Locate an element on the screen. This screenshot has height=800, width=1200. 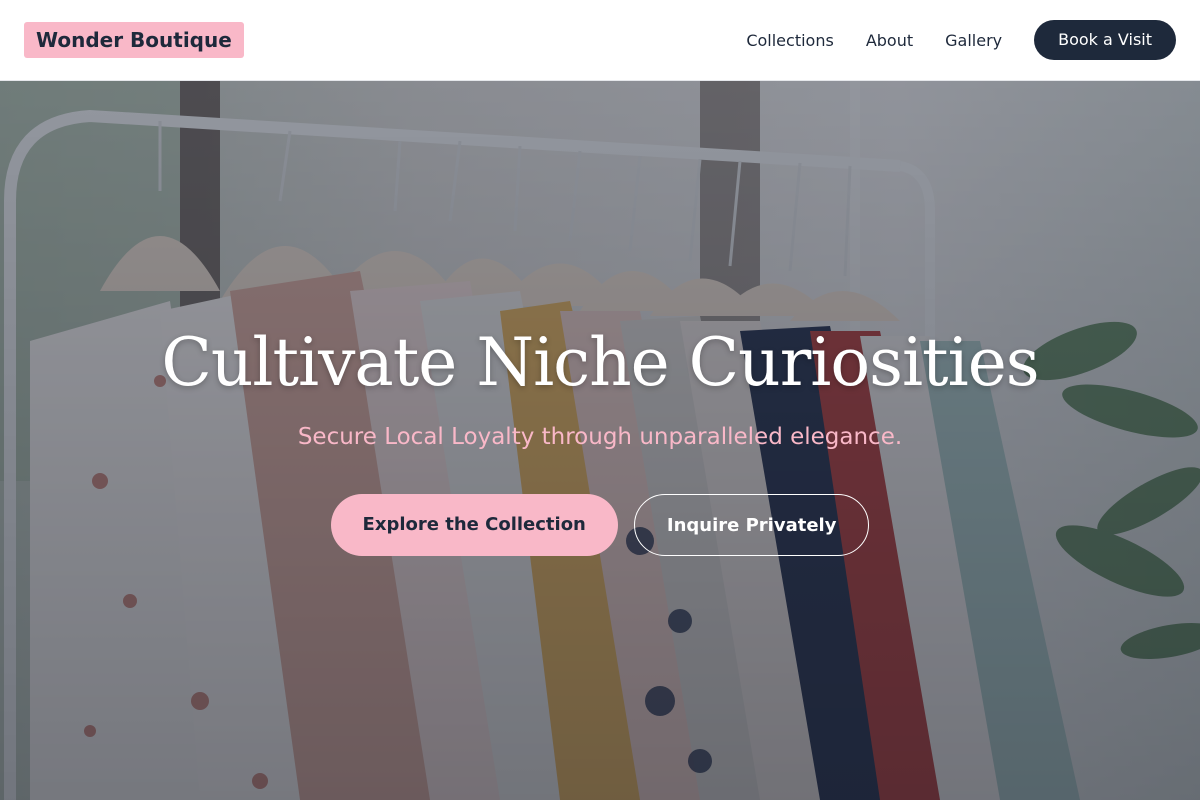
hero-actions: Explore the Collection Inquire Privately is located at coordinates (600, 525).